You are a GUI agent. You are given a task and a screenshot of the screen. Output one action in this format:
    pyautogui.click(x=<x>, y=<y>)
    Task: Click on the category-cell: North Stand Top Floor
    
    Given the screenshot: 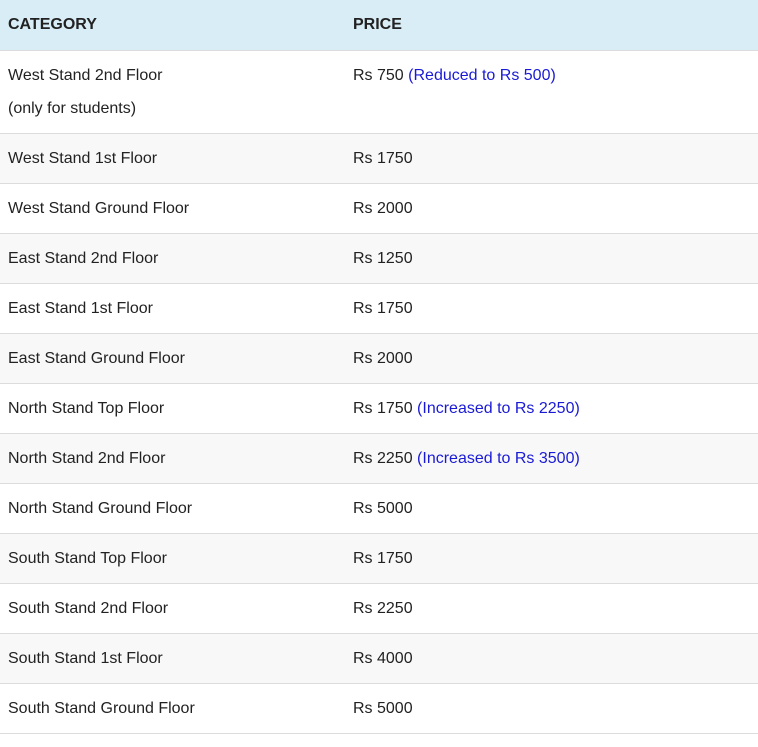 What is the action you would take?
    pyautogui.click(x=172, y=408)
    